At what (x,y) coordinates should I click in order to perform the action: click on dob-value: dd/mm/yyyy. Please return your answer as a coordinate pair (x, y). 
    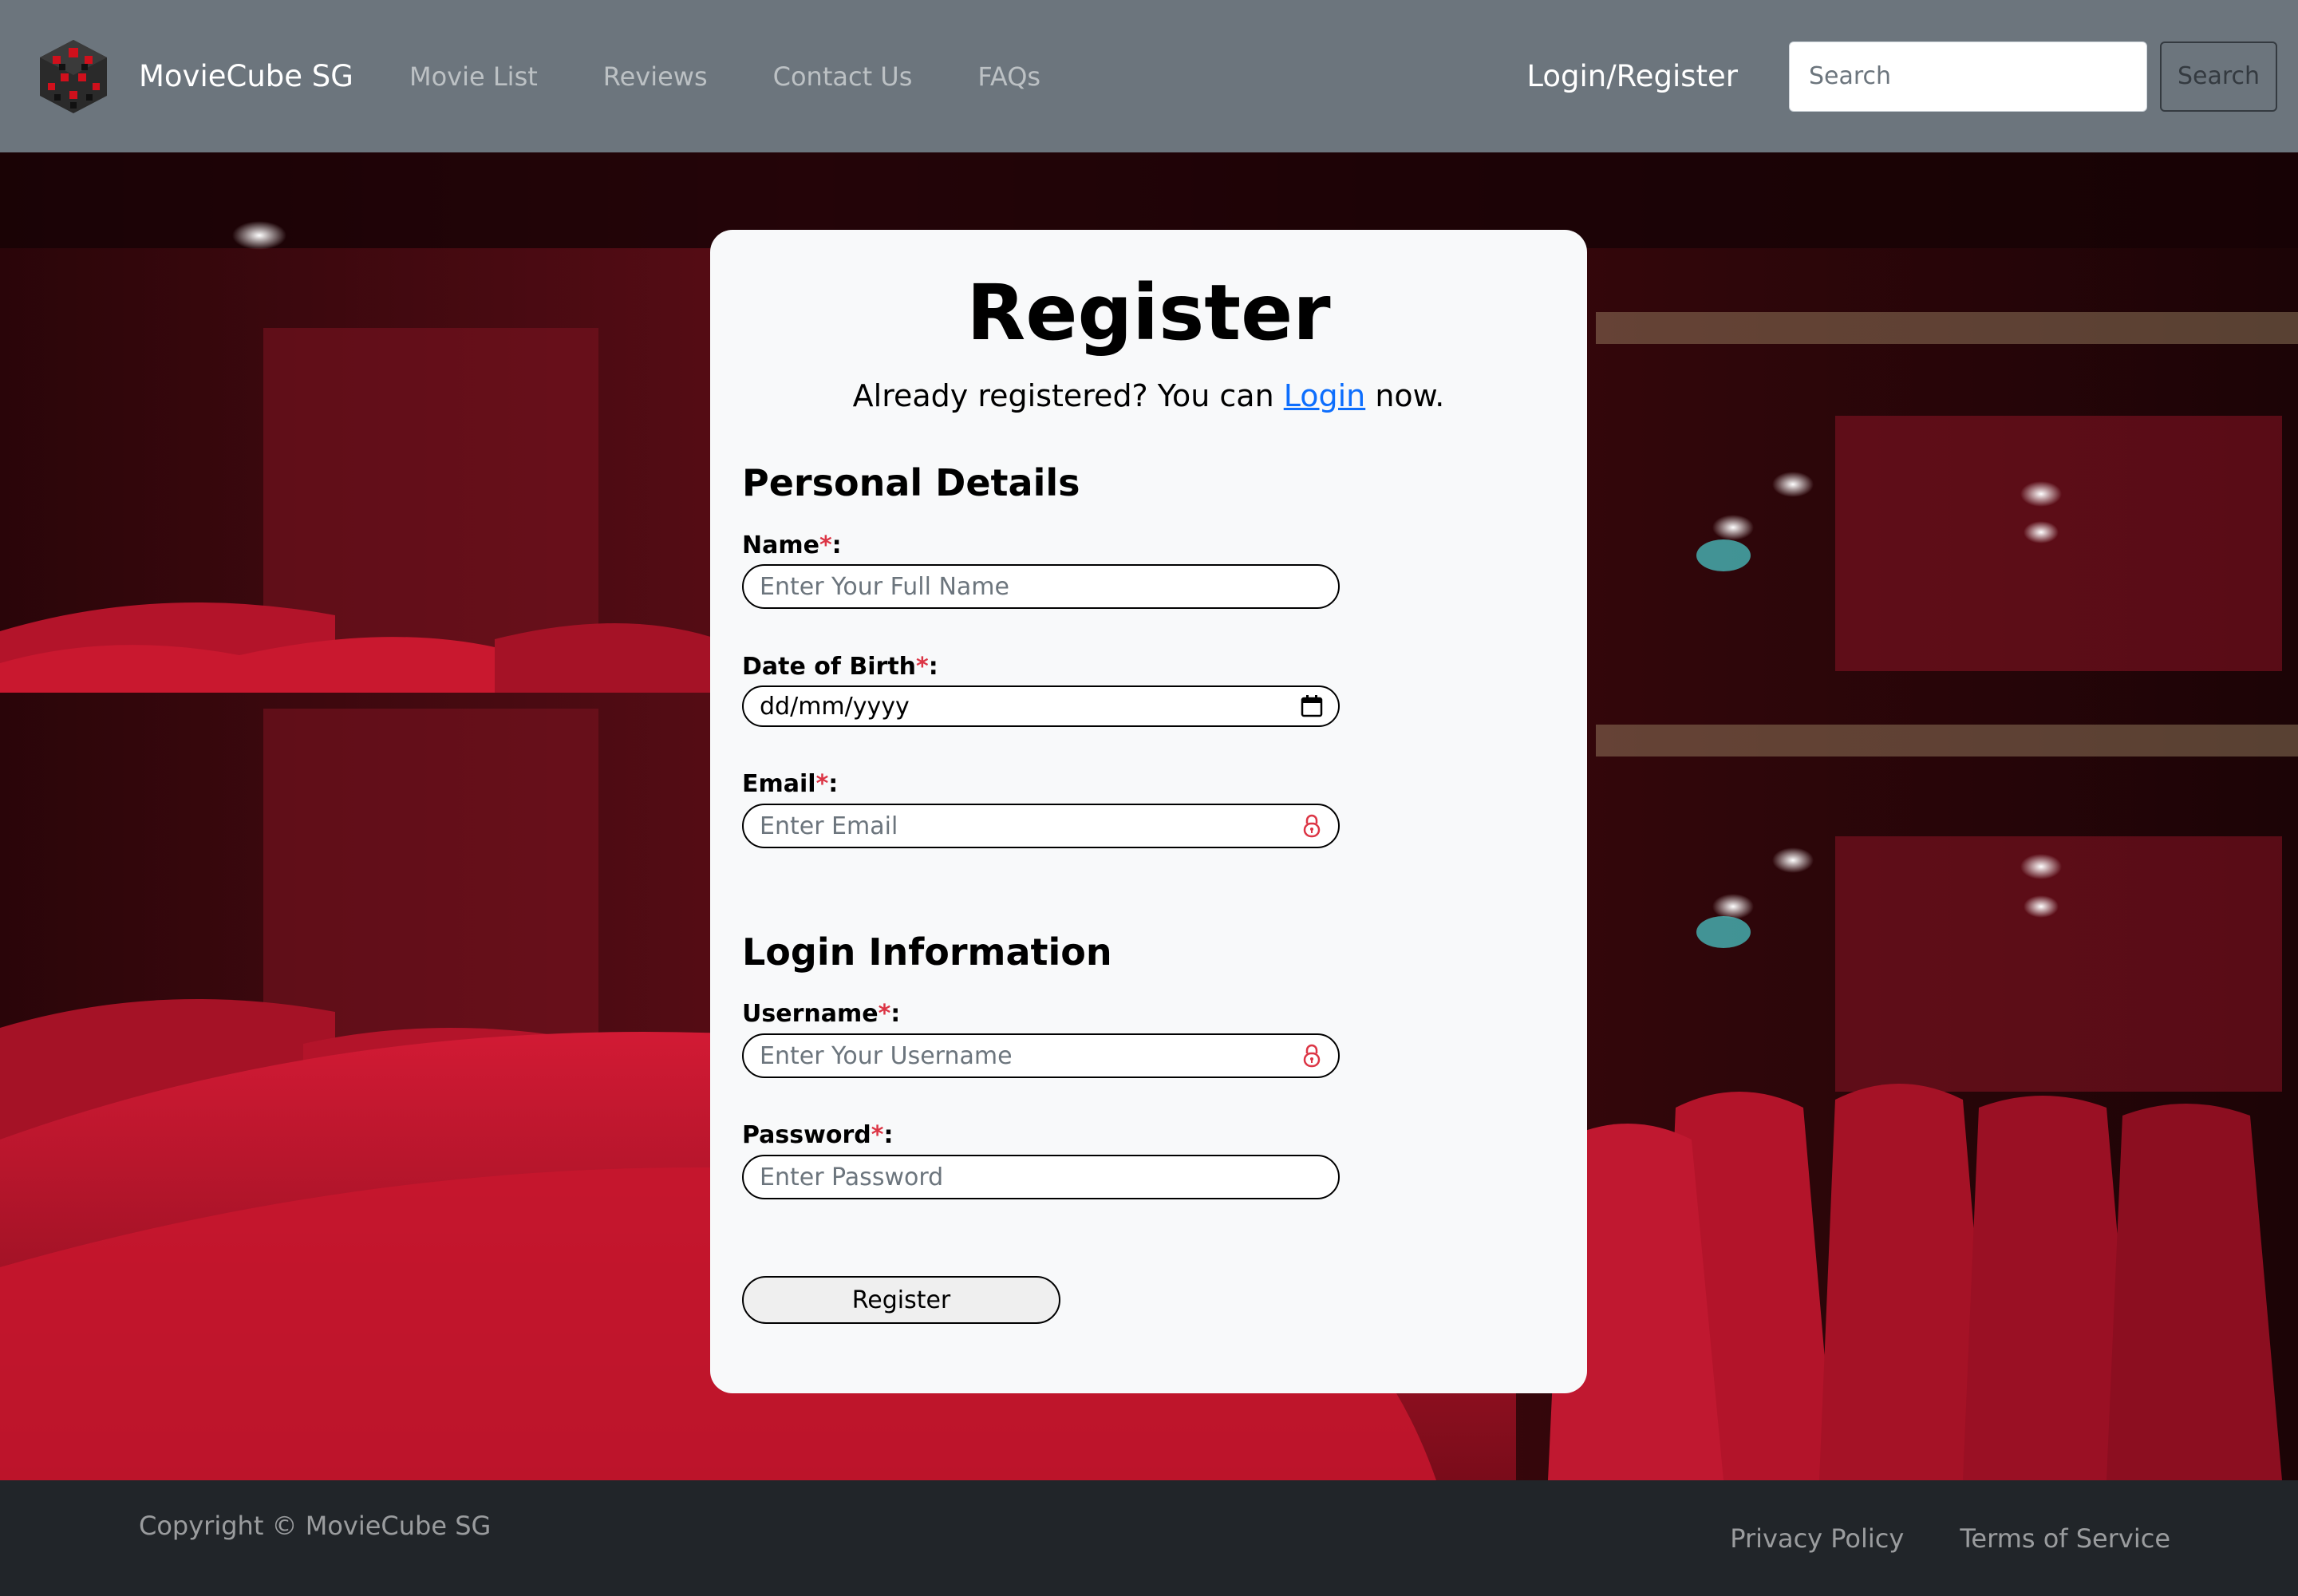
    Looking at the image, I should click on (835, 706).